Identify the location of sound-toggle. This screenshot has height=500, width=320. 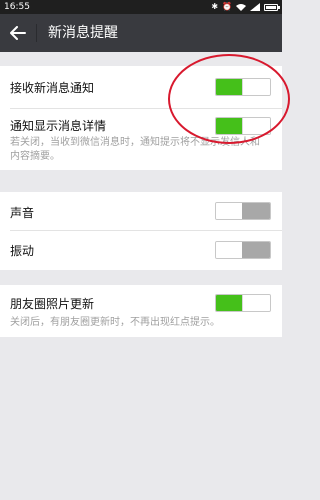
(243, 211).